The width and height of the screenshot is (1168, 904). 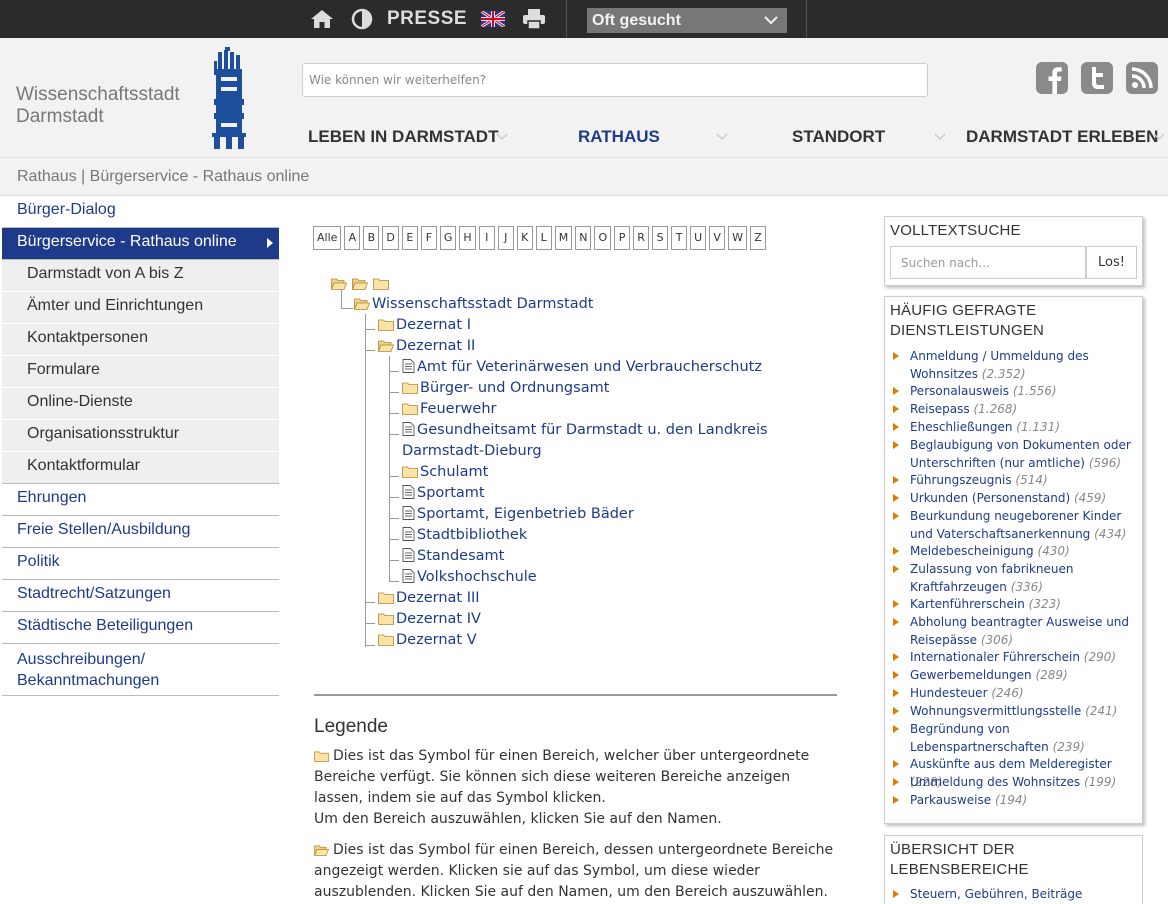 I want to click on faq-item: Führungszeugnis (514), so click(x=1016, y=481).